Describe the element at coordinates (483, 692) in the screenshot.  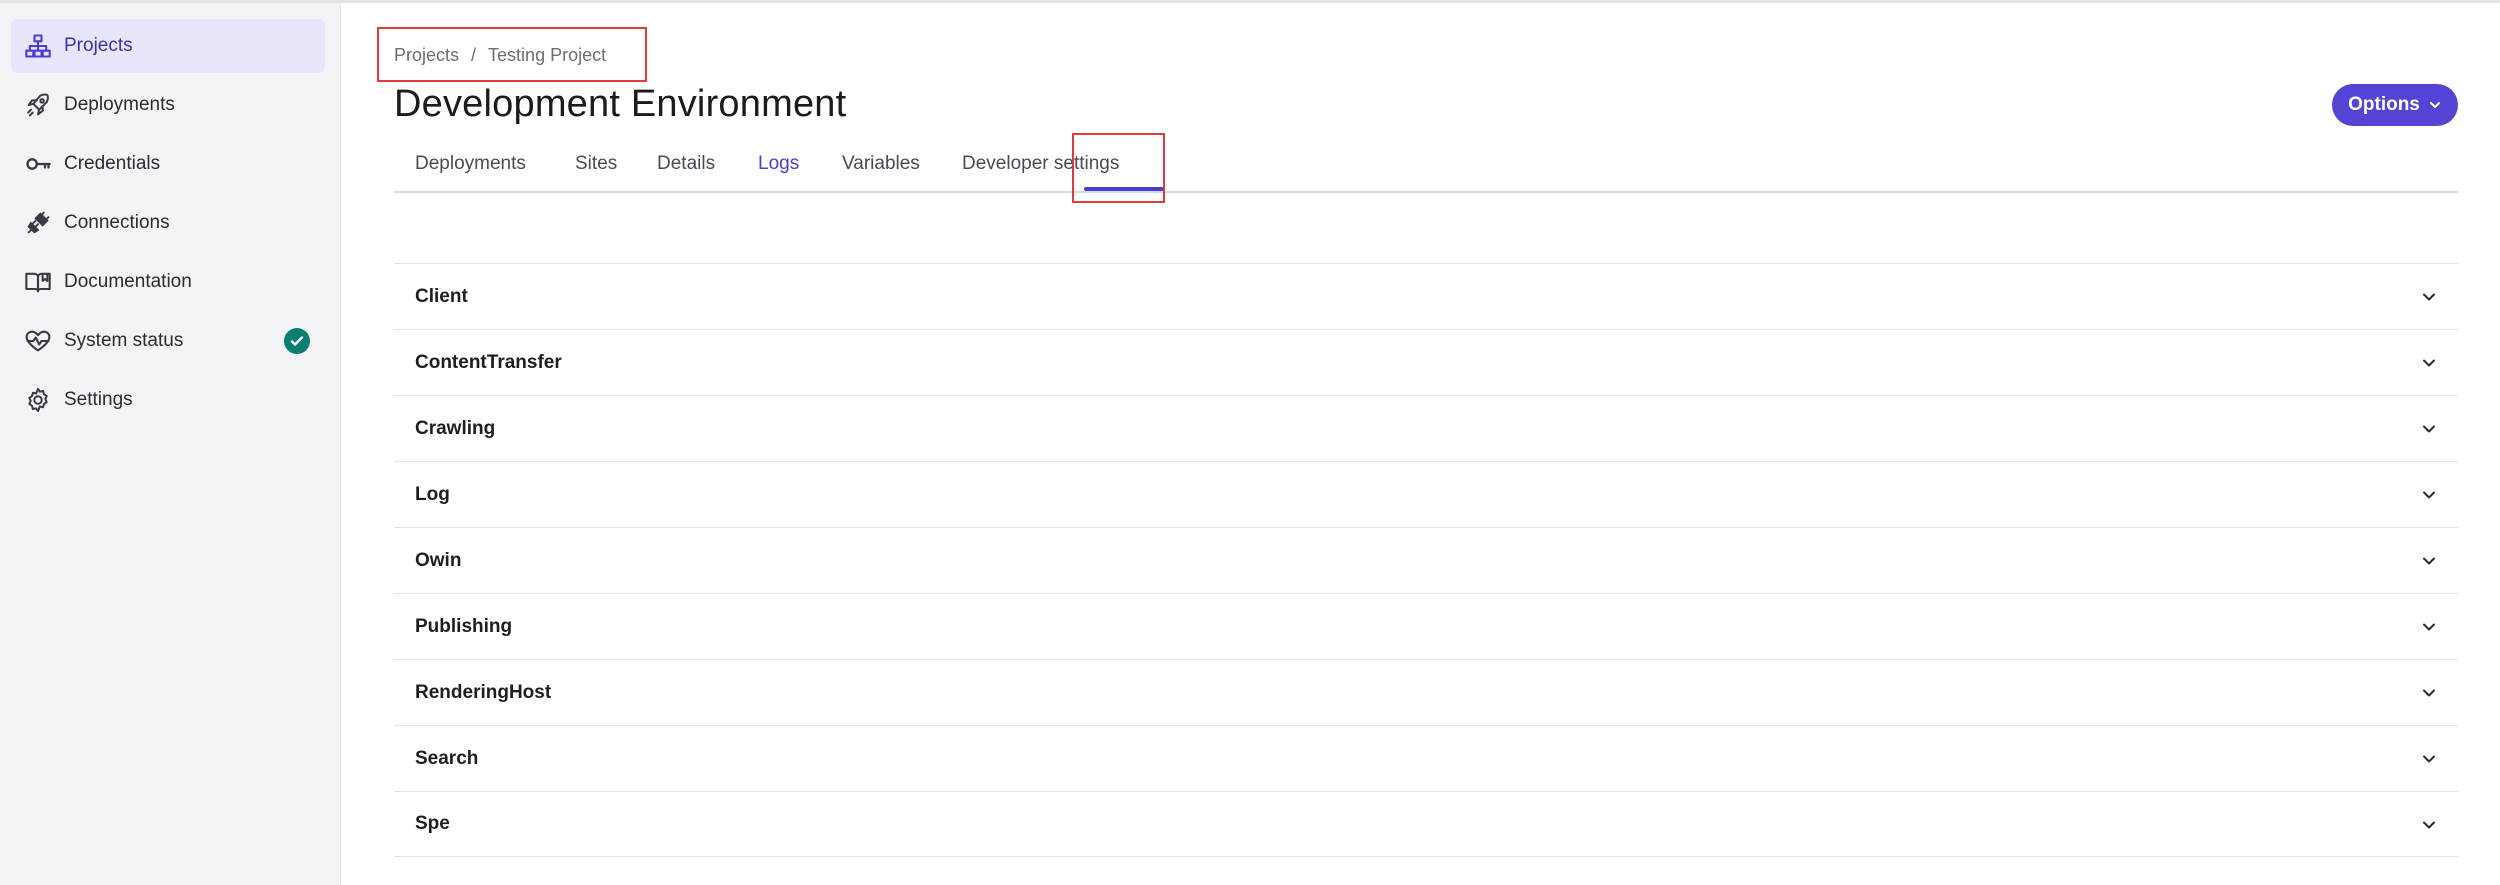
I see `log-group-label: RenderingHost` at that location.